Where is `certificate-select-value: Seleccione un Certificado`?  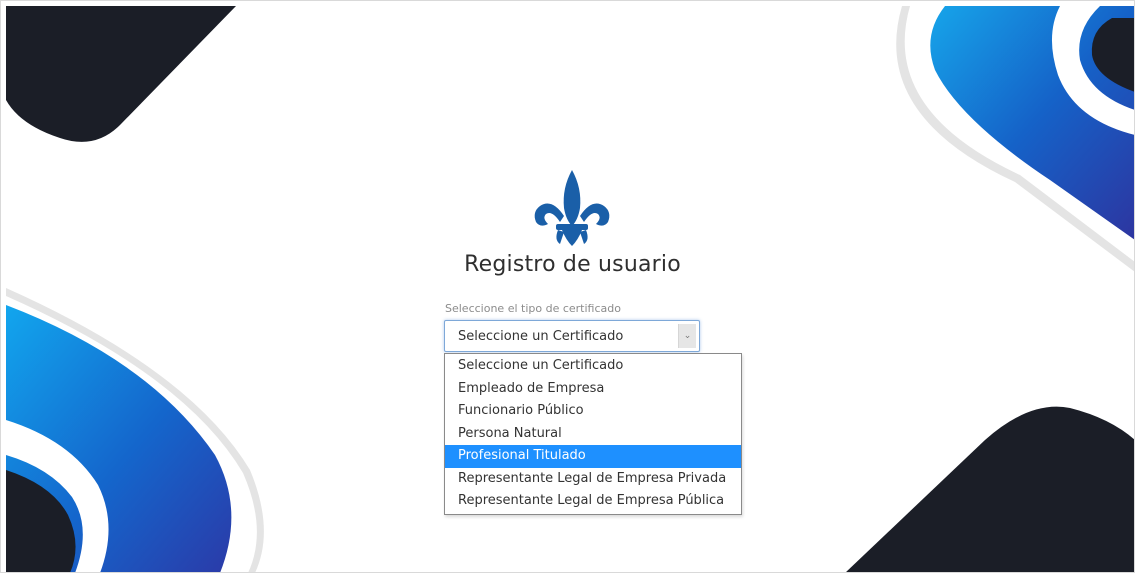
certificate-select-value: Seleccione un Certificado is located at coordinates (541, 336).